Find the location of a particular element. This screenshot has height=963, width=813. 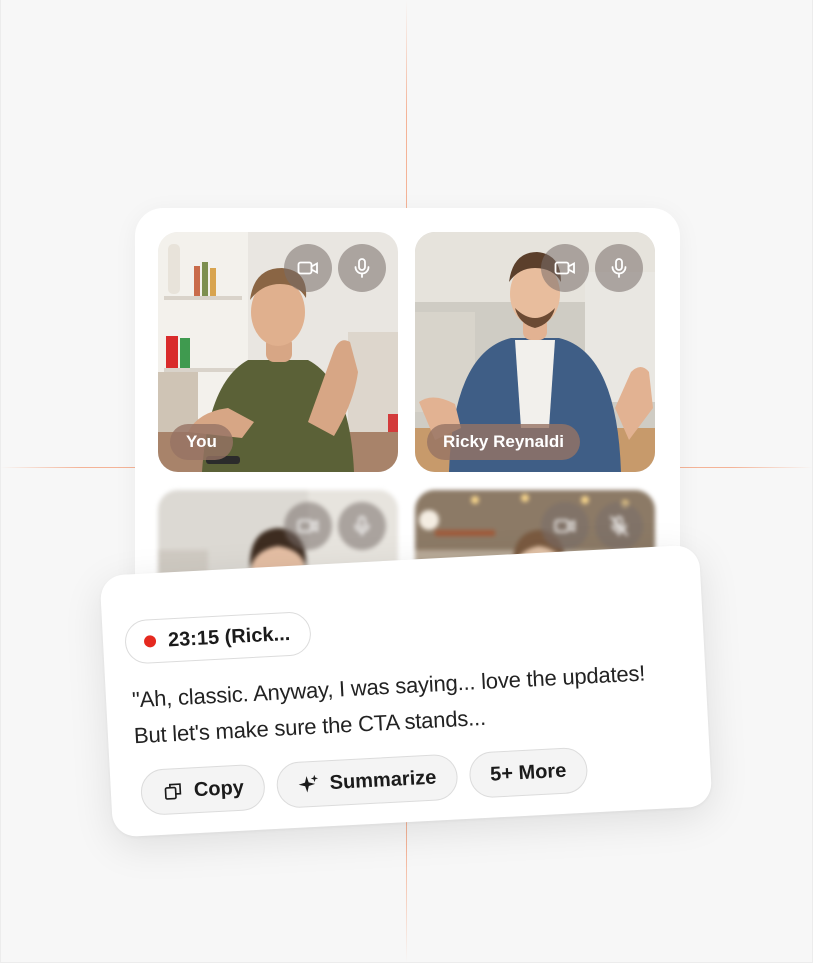

participant-tile-you: You is located at coordinates (278, 352).